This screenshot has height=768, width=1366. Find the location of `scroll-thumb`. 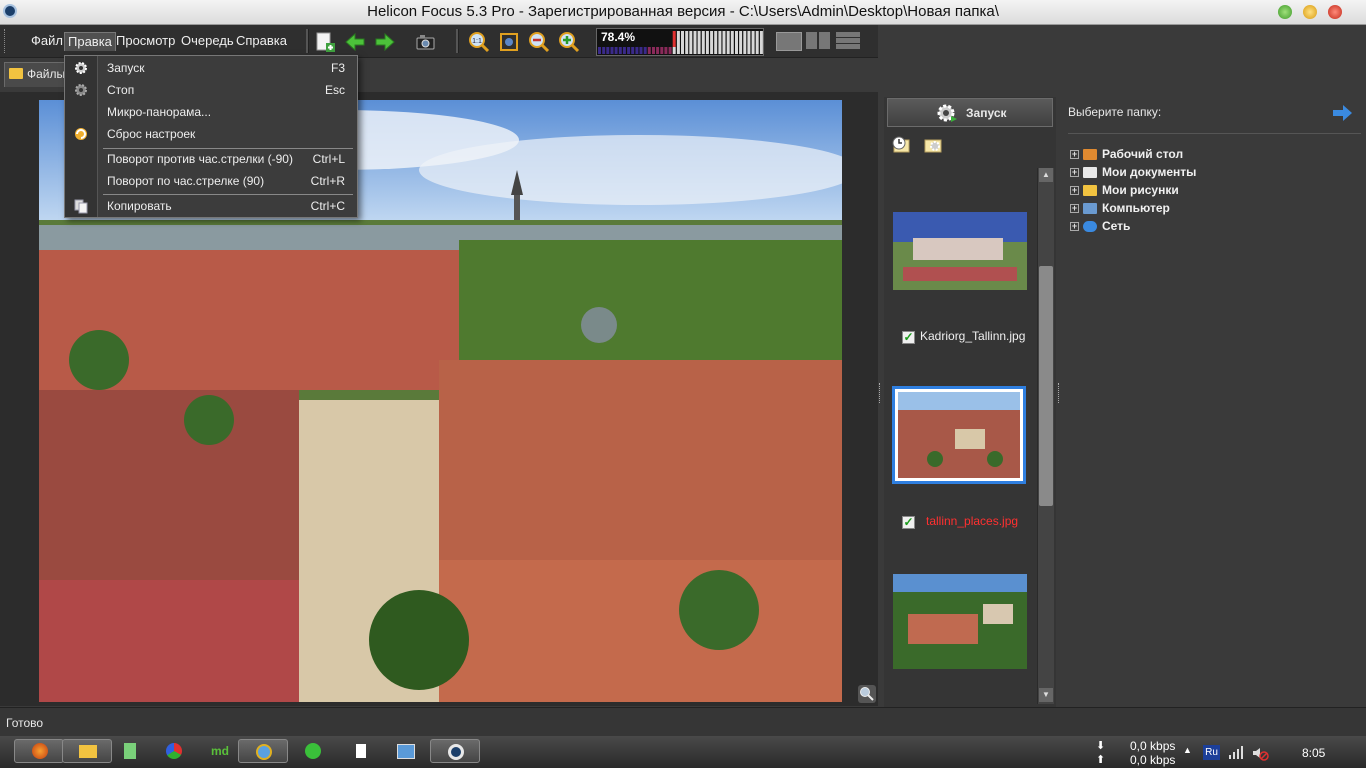

scroll-thumb is located at coordinates (1046, 386).